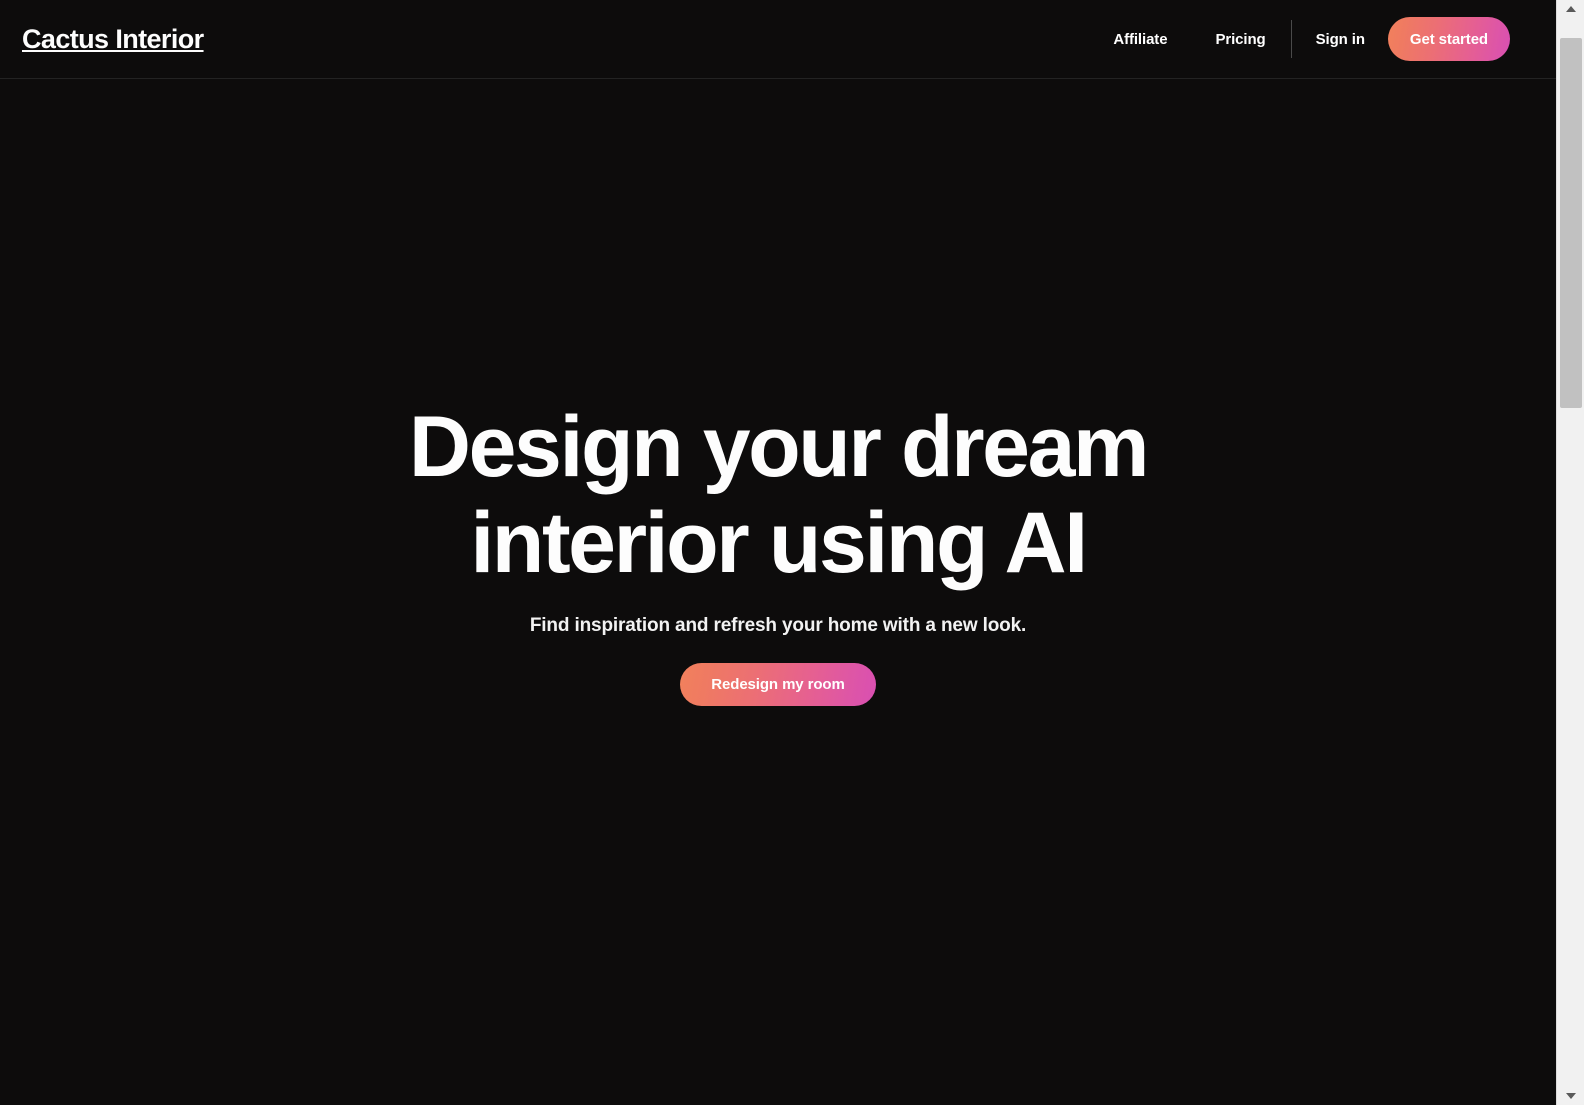  What do you see at coordinates (1571, 223) in the screenshot?
I see `scrollbar-thumb` at bounding box center [1571, 223].